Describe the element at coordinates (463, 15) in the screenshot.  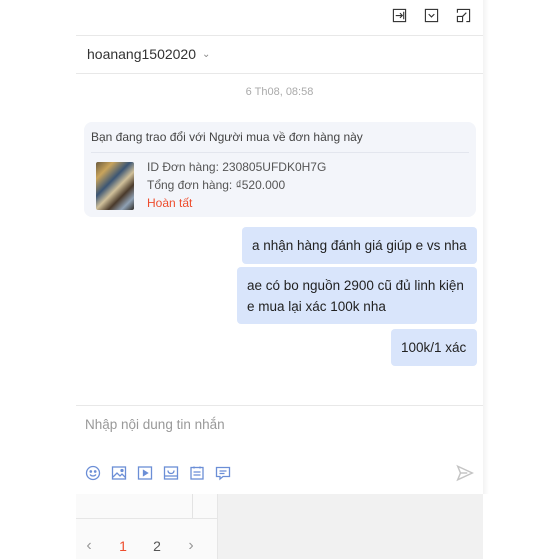
I see `popout-icon` at that location.